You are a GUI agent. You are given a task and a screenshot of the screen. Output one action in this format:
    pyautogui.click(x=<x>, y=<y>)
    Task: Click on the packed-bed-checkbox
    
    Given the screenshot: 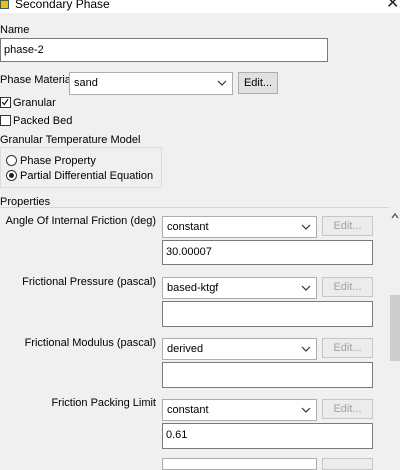 What is the action you would take?
    pyautogui.click(x=5, y=120)
    